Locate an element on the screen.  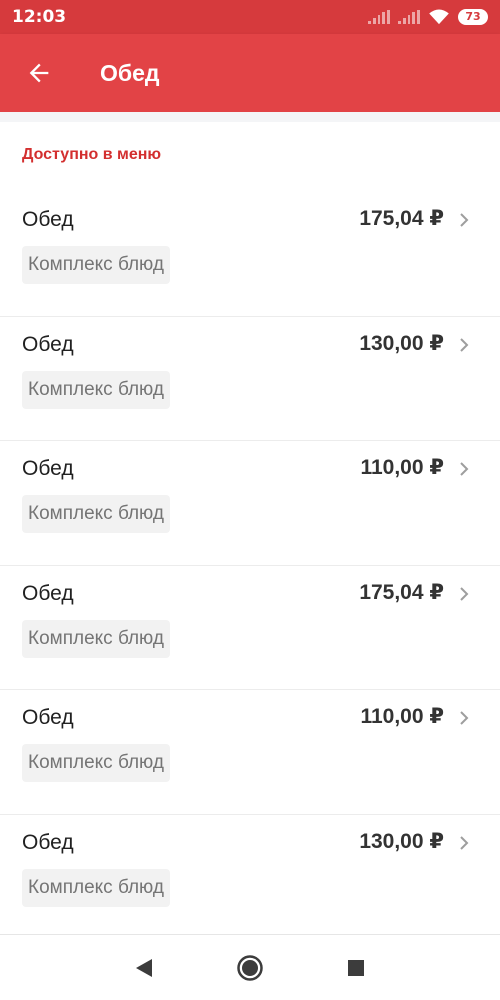
nav-back-button is located at coordinates (144, 968).